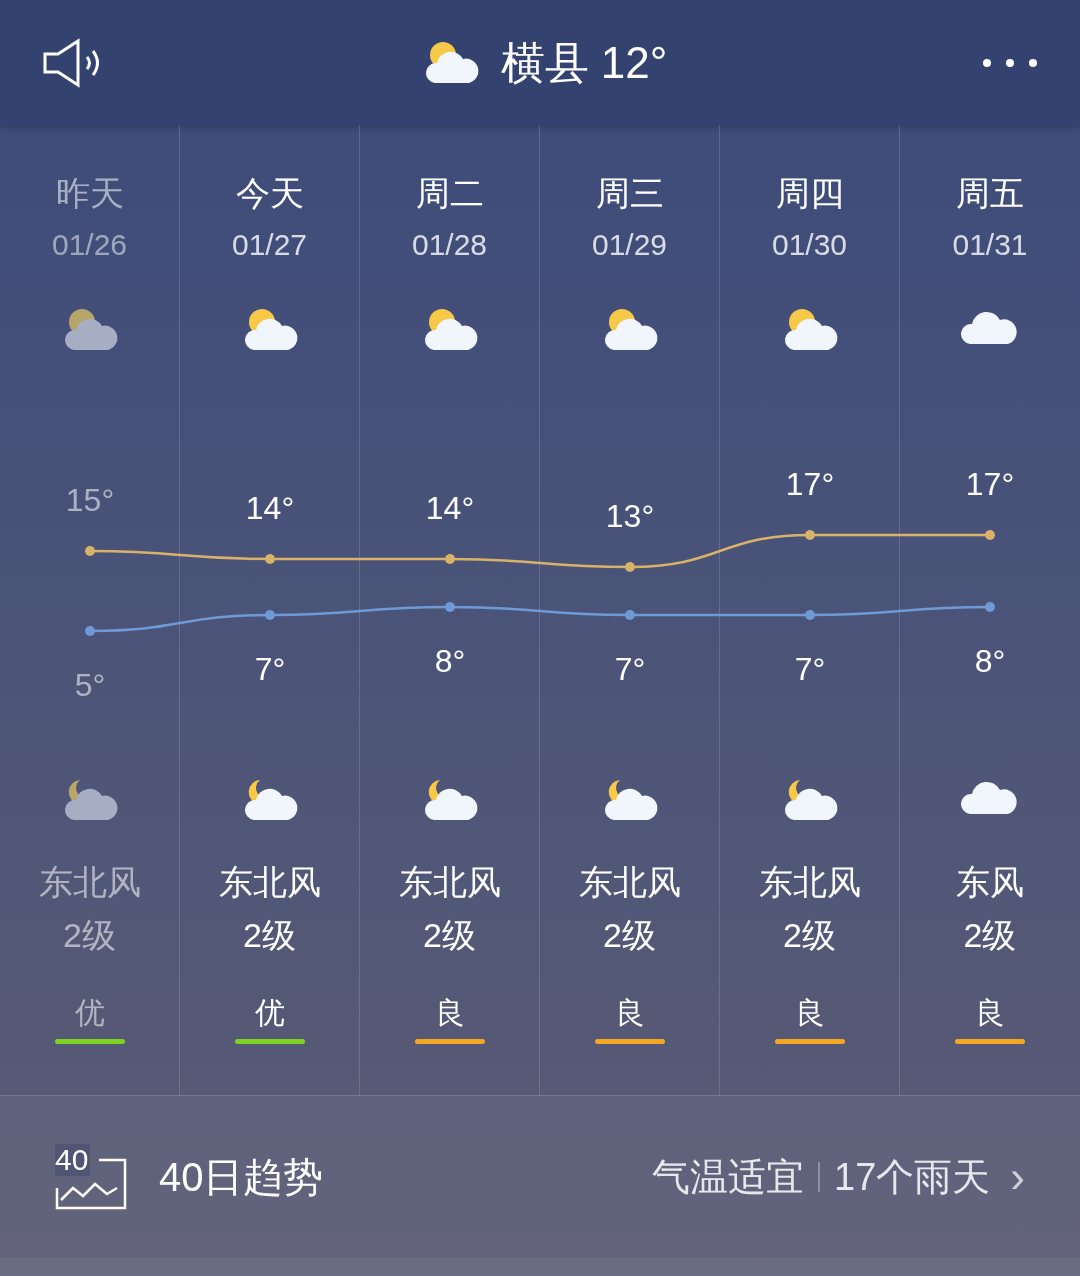 This screenshot has width=1080, height=1276. Describe the element at coordinates (269, 245) in the screenshot. I see `date-label: 01/27` at that location.